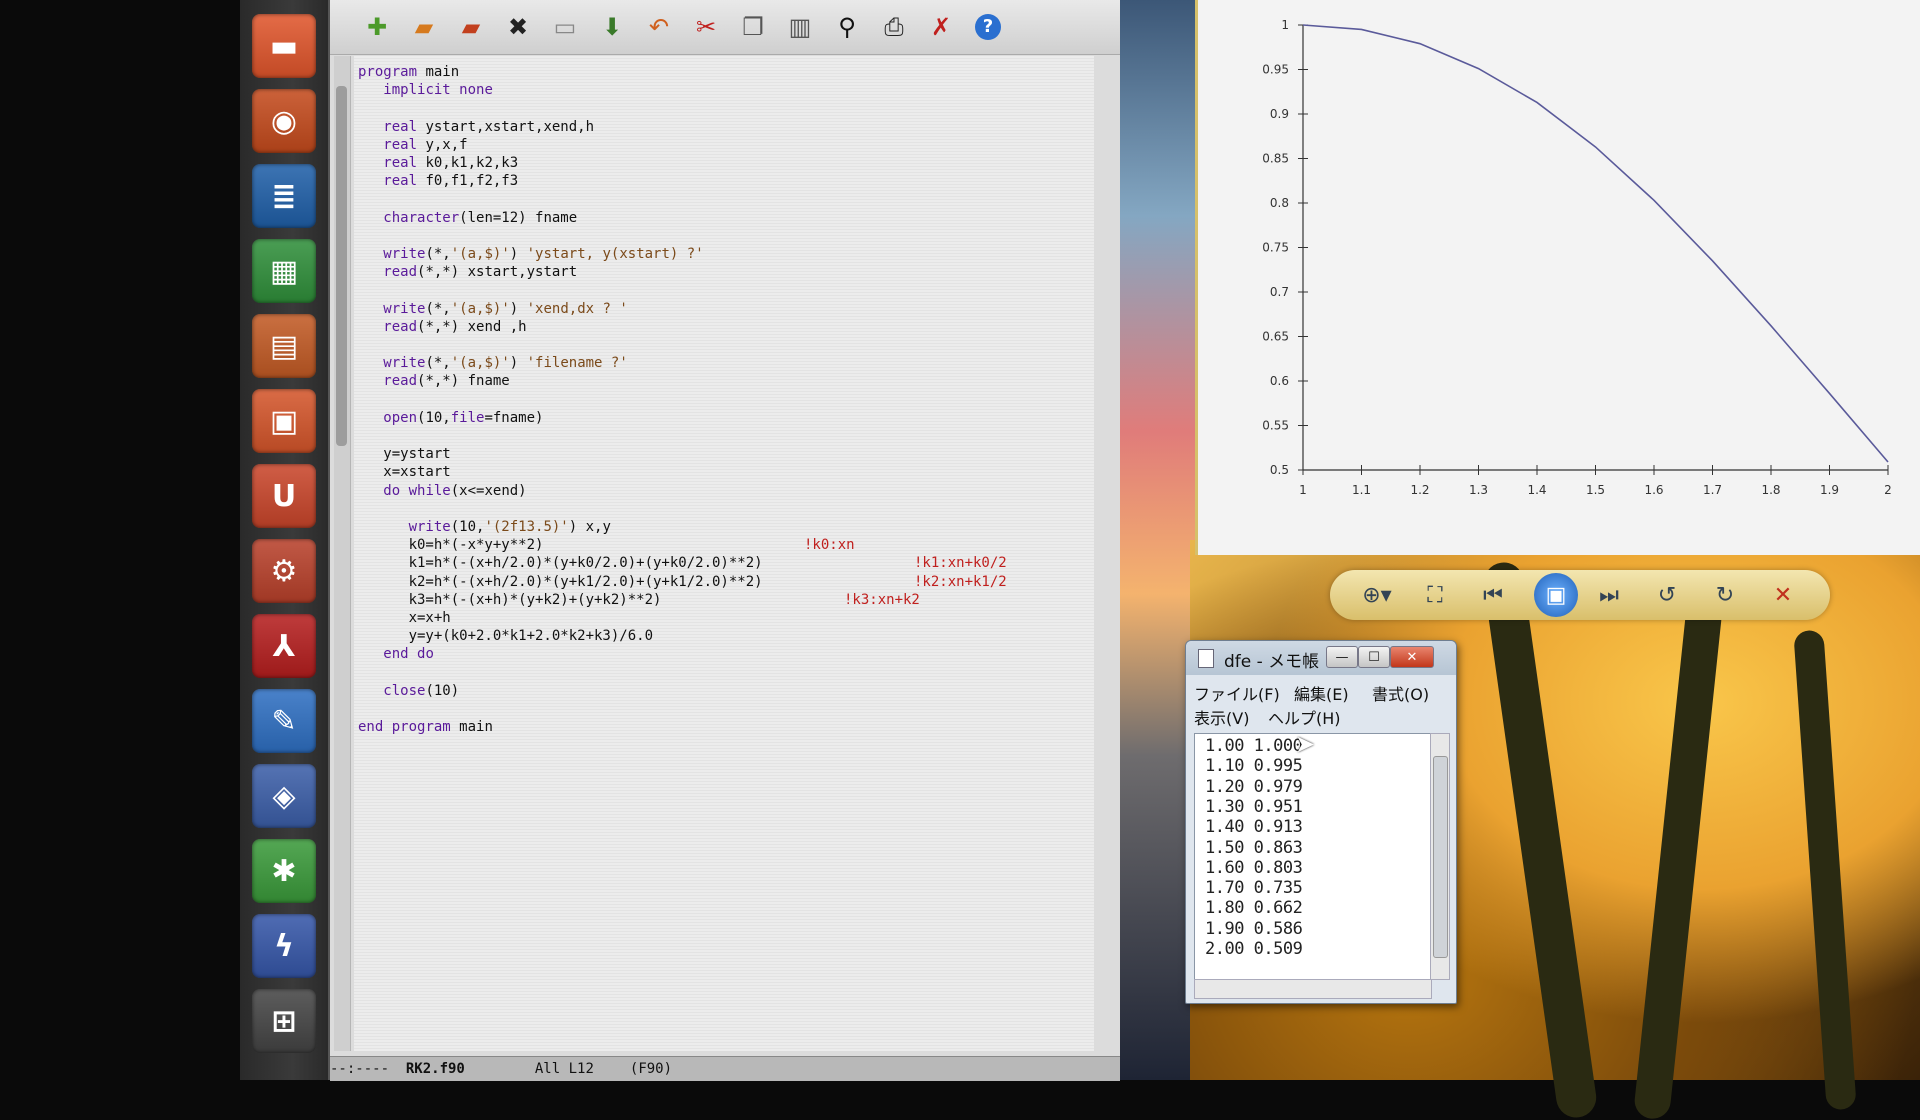 The width and height of the screenshot is (1920, 1120). I want to click on actual-size-button: ⛶, so click(1435, 595).